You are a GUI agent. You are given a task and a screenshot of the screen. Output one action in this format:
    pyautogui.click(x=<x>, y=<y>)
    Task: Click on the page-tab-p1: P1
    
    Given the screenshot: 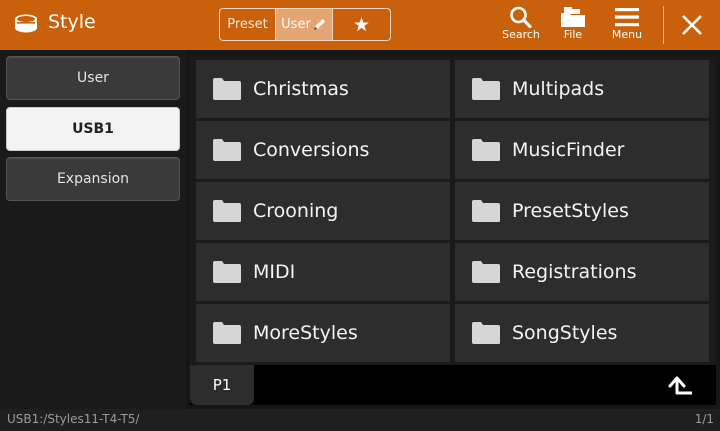 What is the action you would take?
    pyautogui.click(x=222, y=385)
    